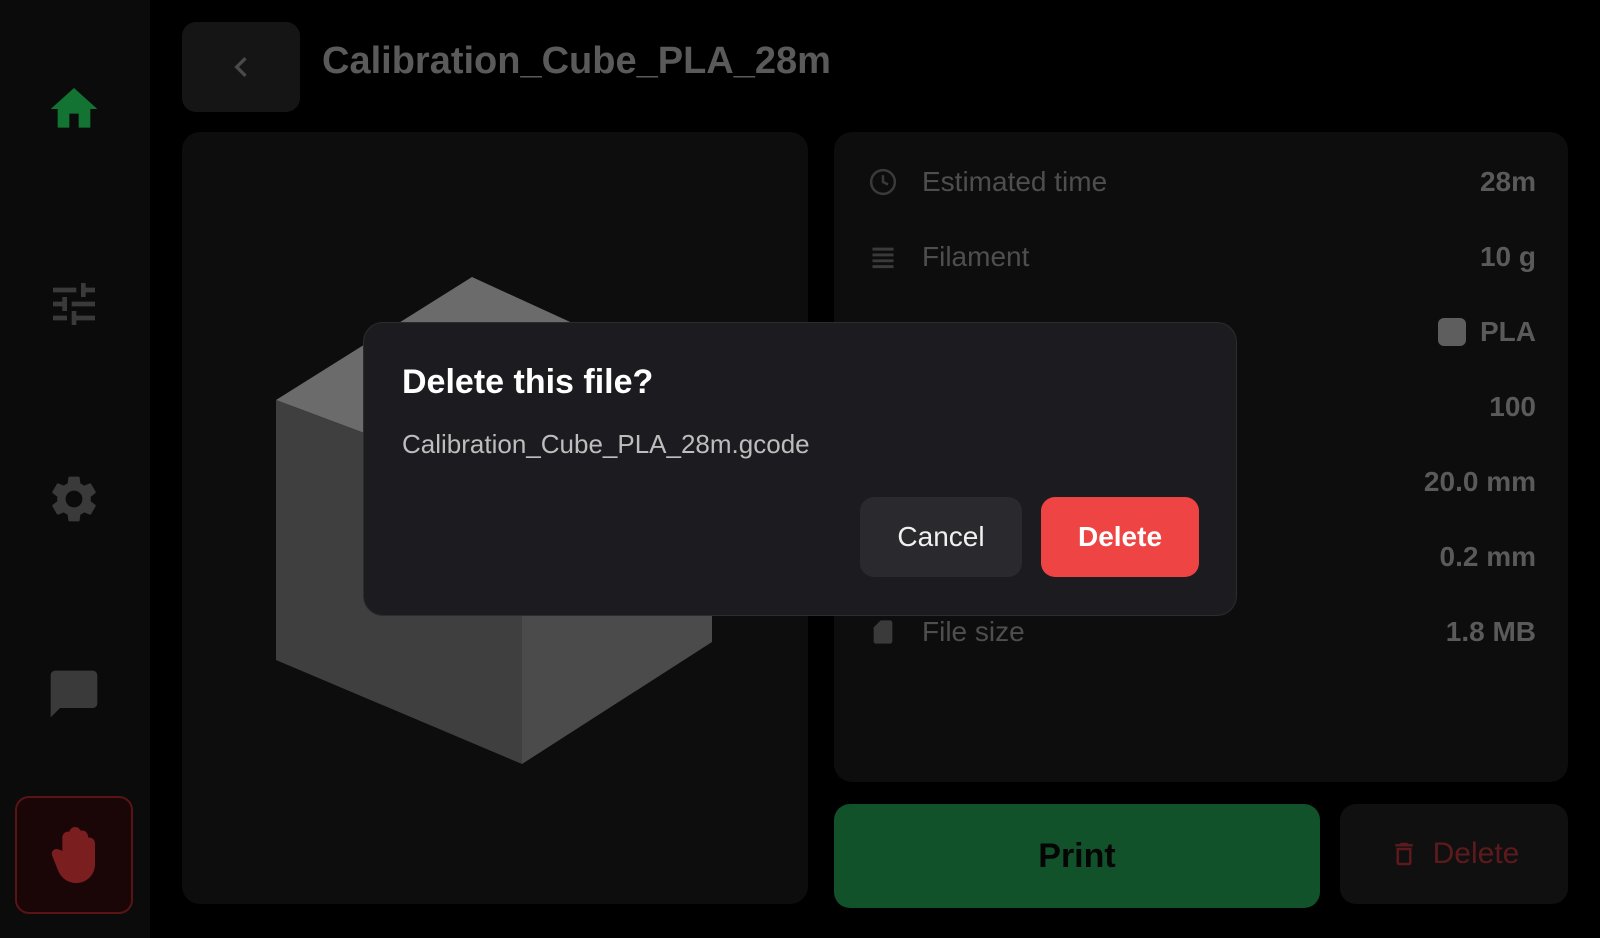 The width and height of the screenshot is (1600, 938). Describe the element at coordinates (1201, 632) in the screenshot. I see `info-row-file-size: File size 1.8 MB` at that location.